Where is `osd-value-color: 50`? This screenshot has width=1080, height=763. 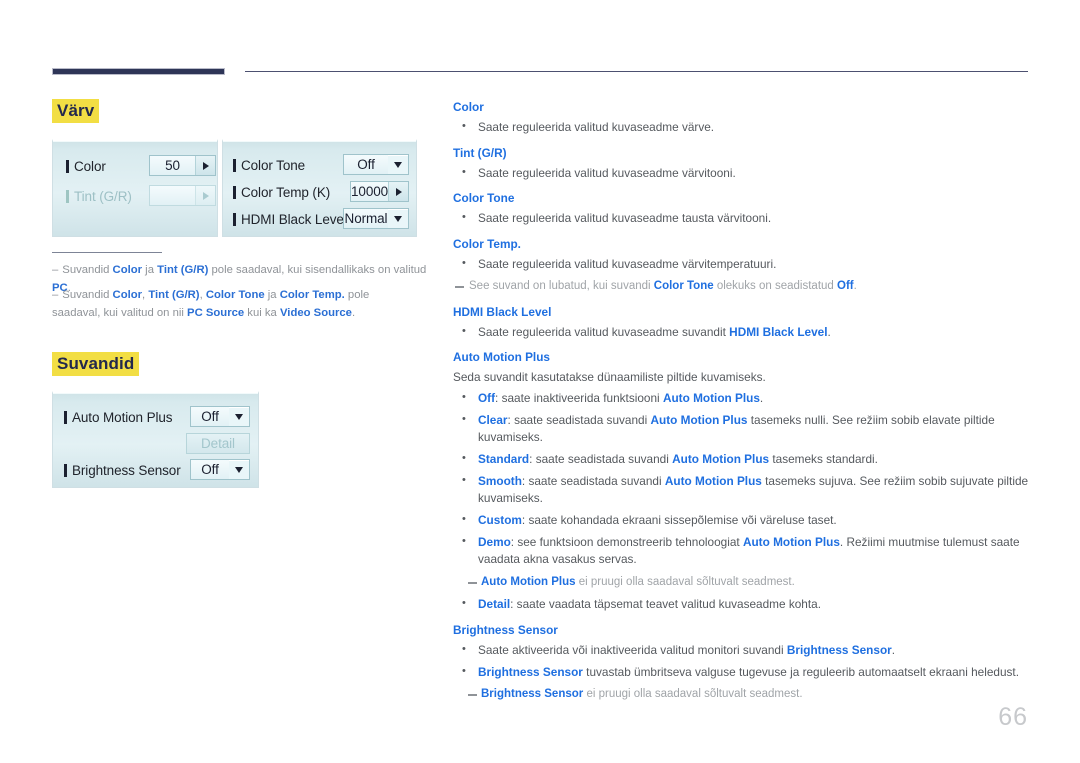 osd-value-color: 50 is located at coordinates (172, 165).